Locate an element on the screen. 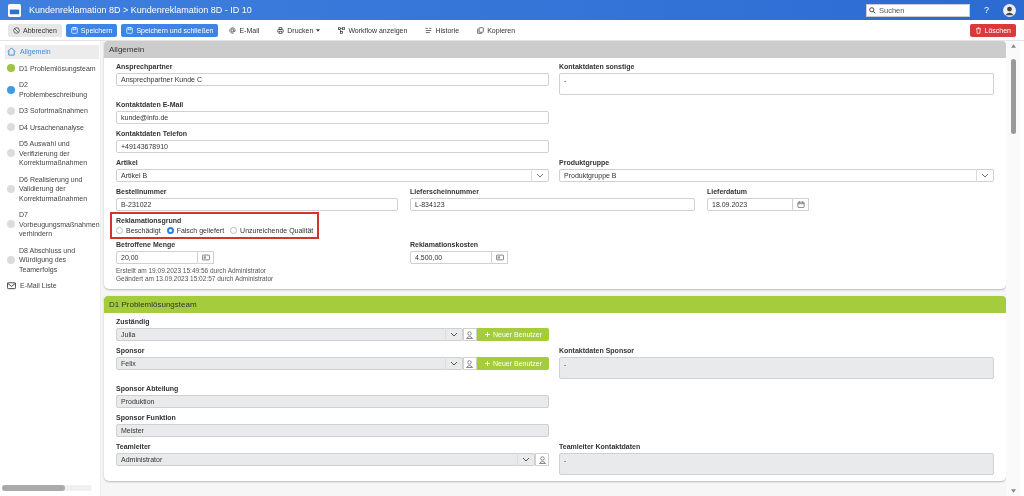 This screenshot has width=1024, height=496. at-icon is located at coordinates (233, 30).